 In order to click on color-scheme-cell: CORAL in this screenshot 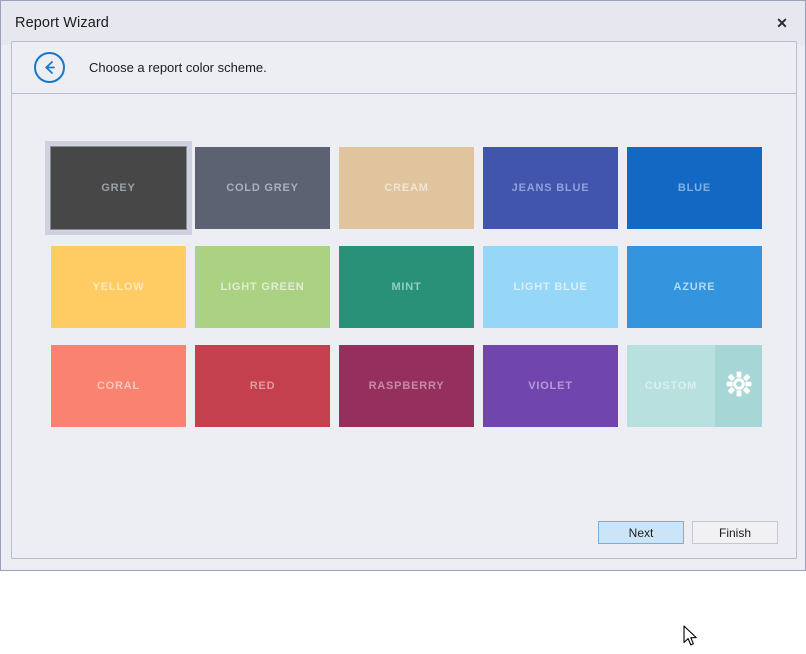, I will do `click(123, 386)`.